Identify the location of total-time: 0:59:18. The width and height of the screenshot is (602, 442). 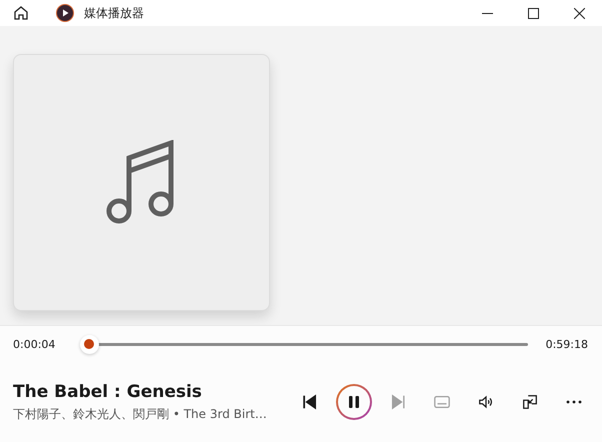
(566, 344).